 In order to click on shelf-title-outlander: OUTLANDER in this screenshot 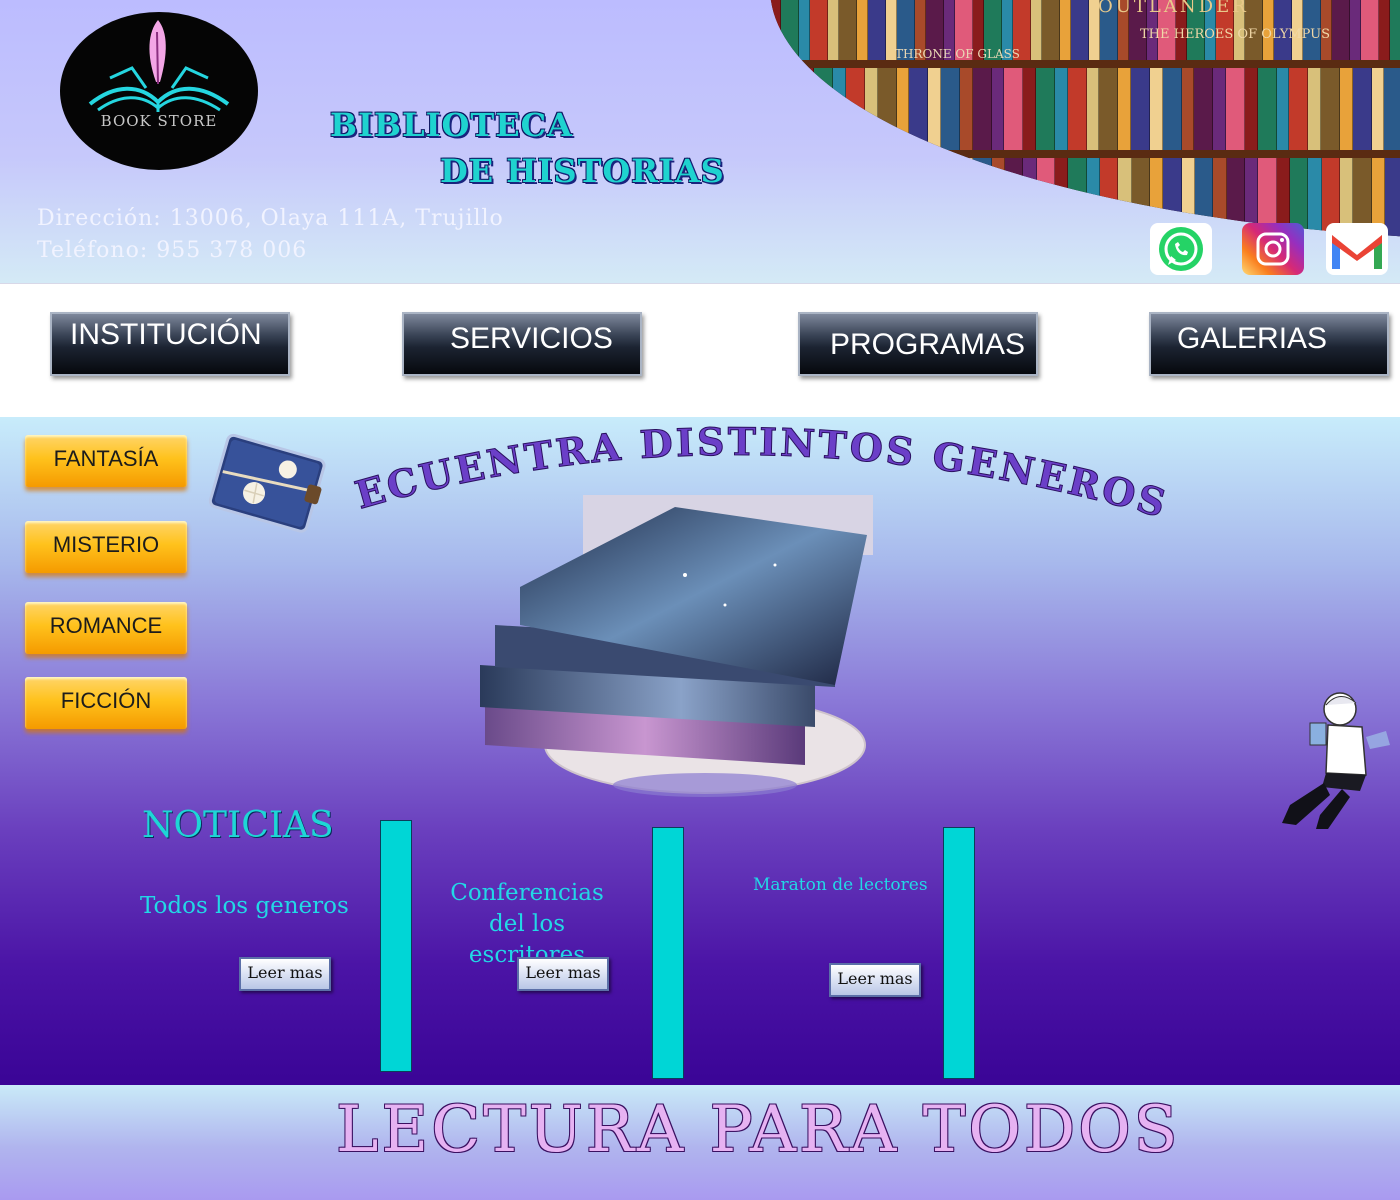, I will do `click(1173, 8)`.